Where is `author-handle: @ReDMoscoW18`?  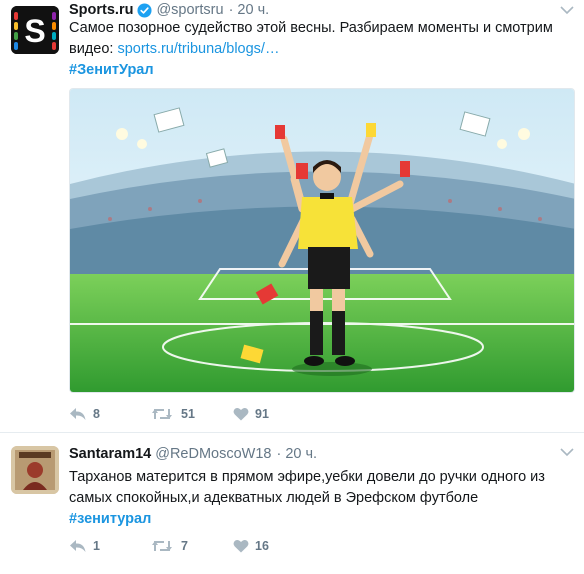 author-handle: @ReDMoscoW18 is located at coordinates (213, 454).